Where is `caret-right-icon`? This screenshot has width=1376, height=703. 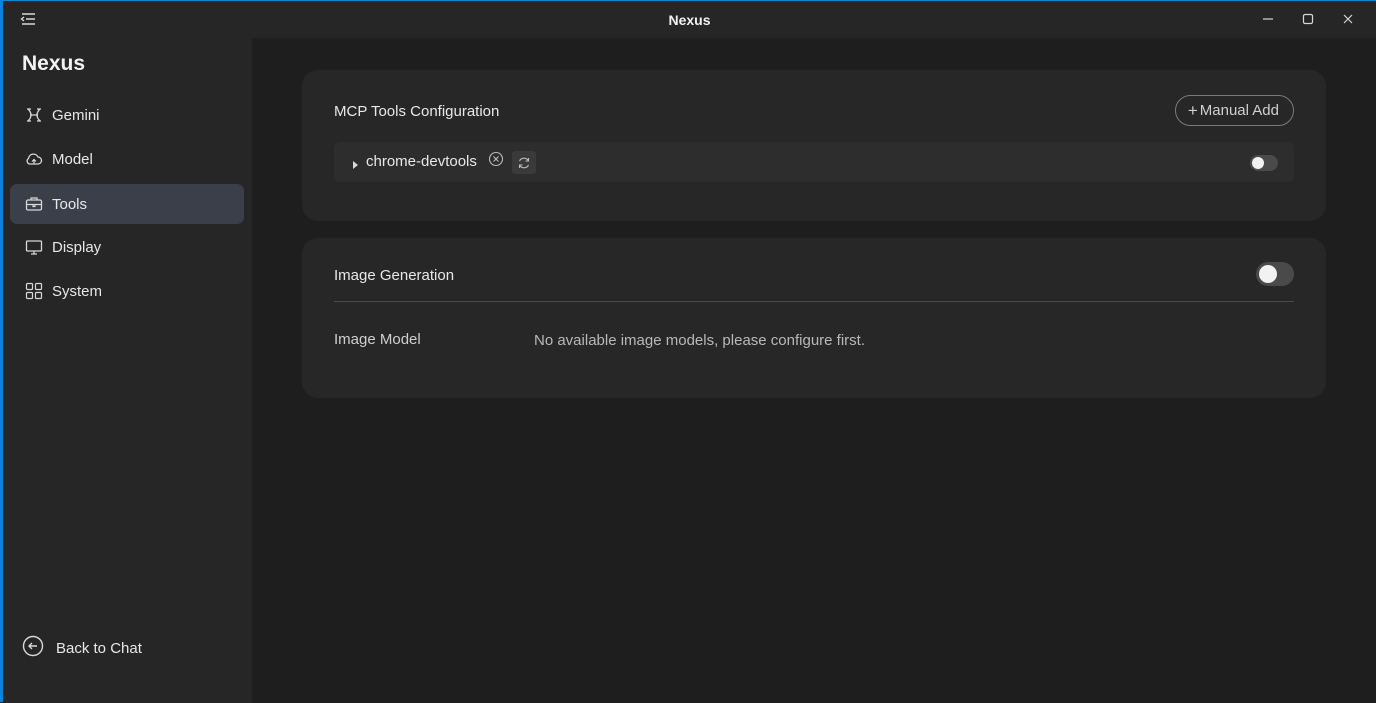
caret-right-icon is located at coordinates (355, 163).